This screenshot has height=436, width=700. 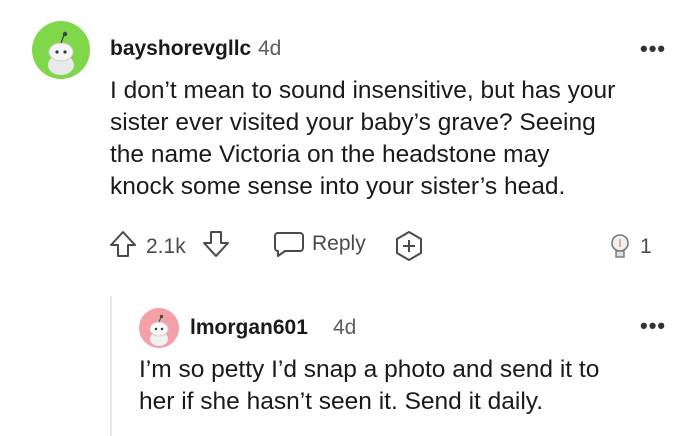 I want to click on reply-avatar, so click(x=159, y=328).